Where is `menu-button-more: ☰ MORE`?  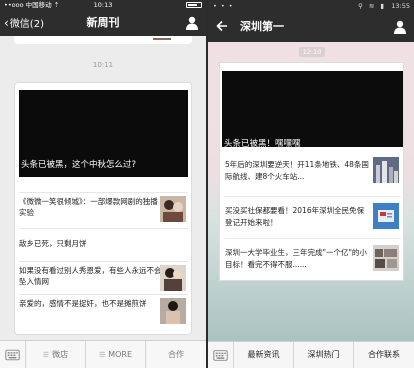 menu-button-more: ☰ MORE is located at coordinates (116, 354).